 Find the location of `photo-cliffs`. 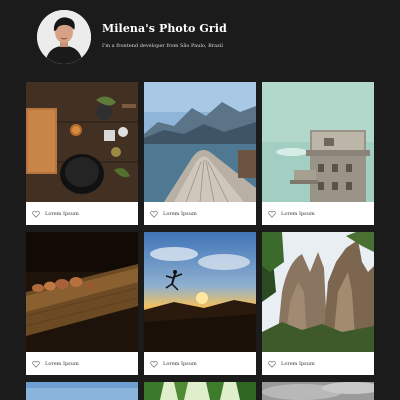

photo-cliffs is located at coordinates (318, 292).